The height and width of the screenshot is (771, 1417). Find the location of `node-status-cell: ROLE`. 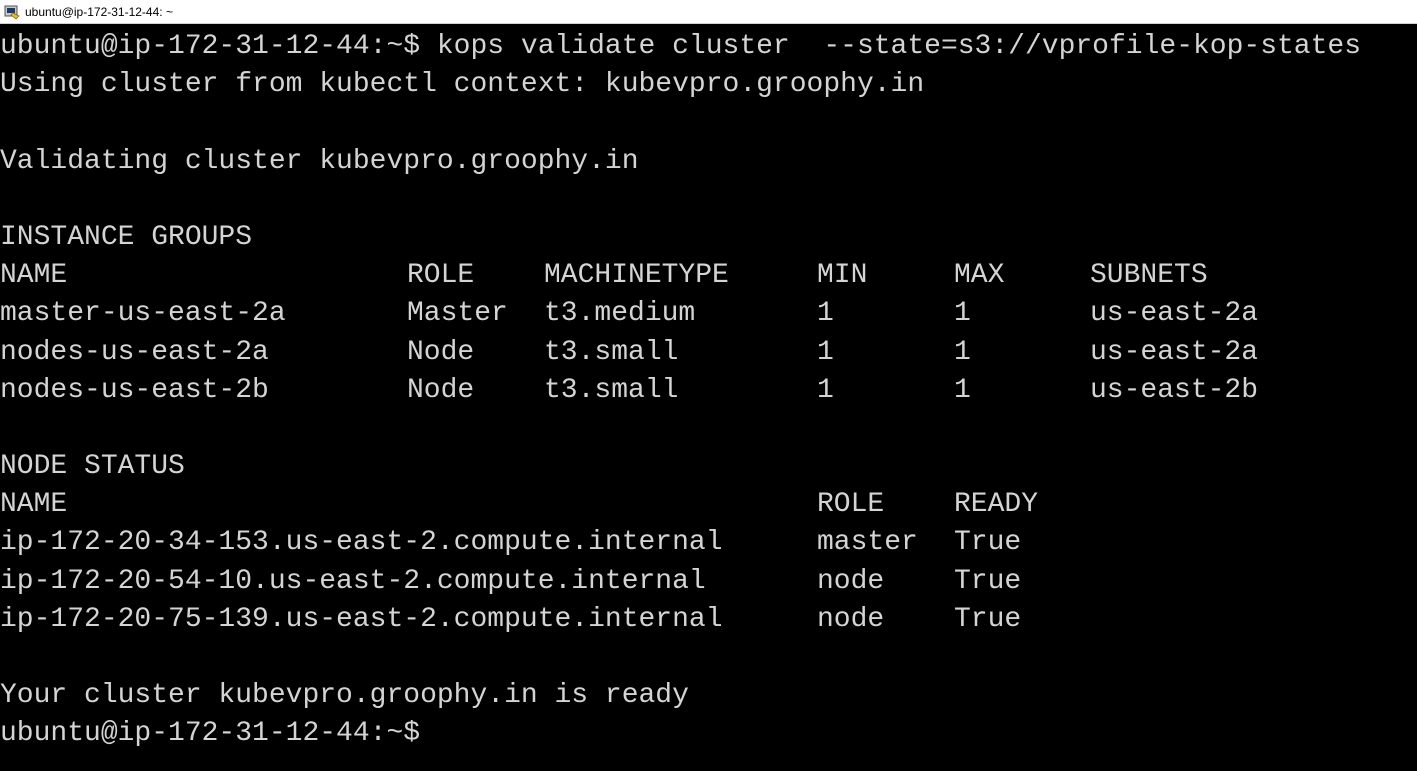

node-status-cell: ROLE is located at coordinates (851, 505).